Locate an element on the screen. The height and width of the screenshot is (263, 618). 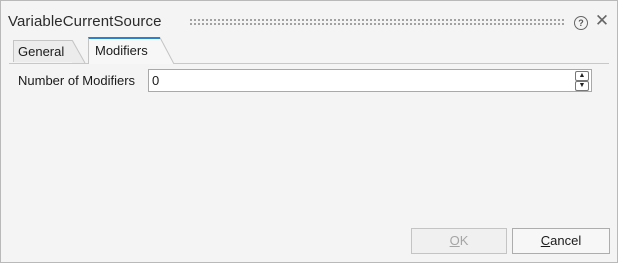
tab-general-label: General is located at coordinates (41, 51).